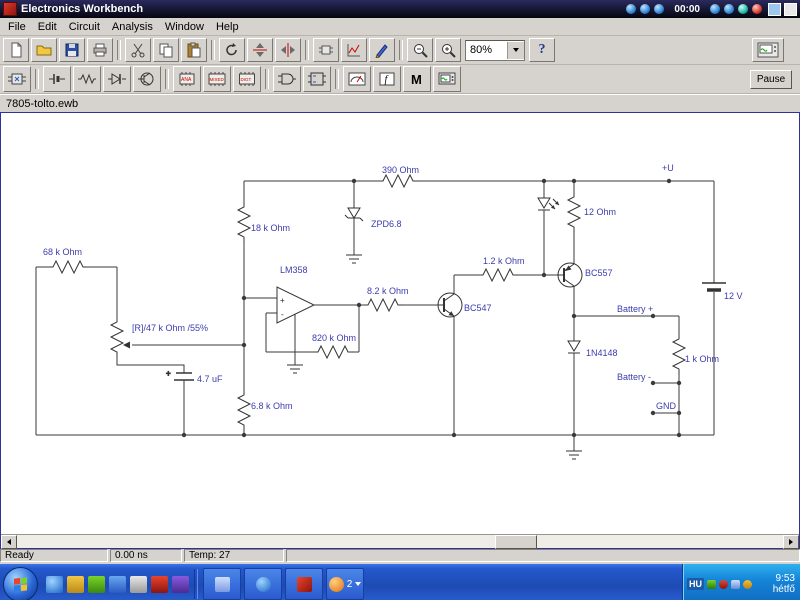  I want to click on quicklaunch-desktop-icon, so click(138, 584).